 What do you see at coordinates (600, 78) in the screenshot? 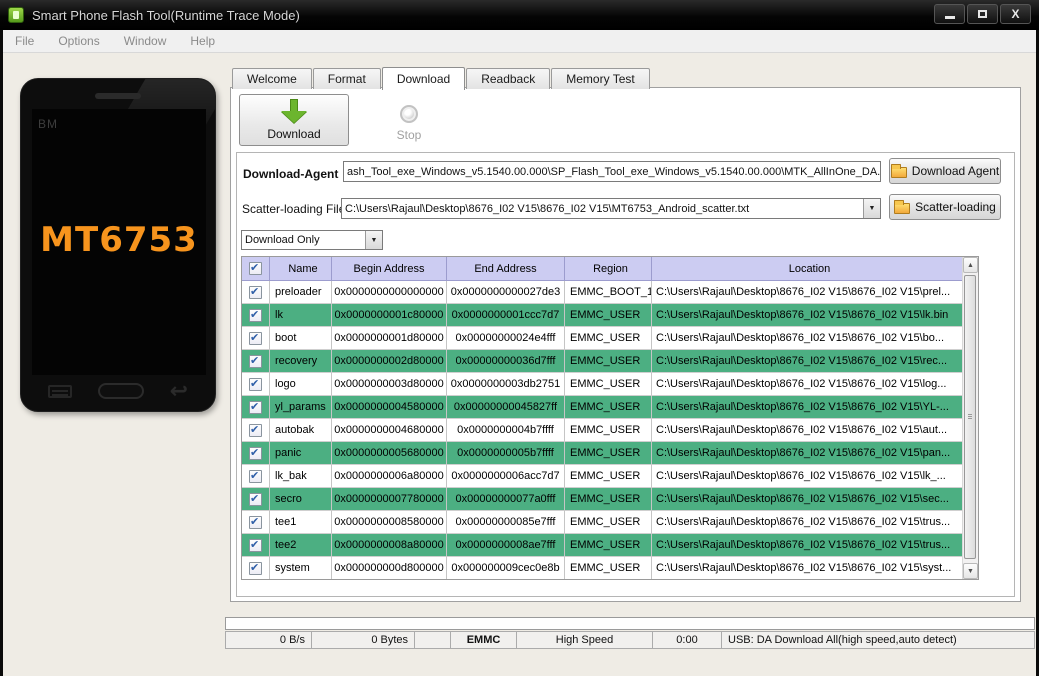
I see `tab-memory-test: Memory Test` at bounding box center [600, 78].